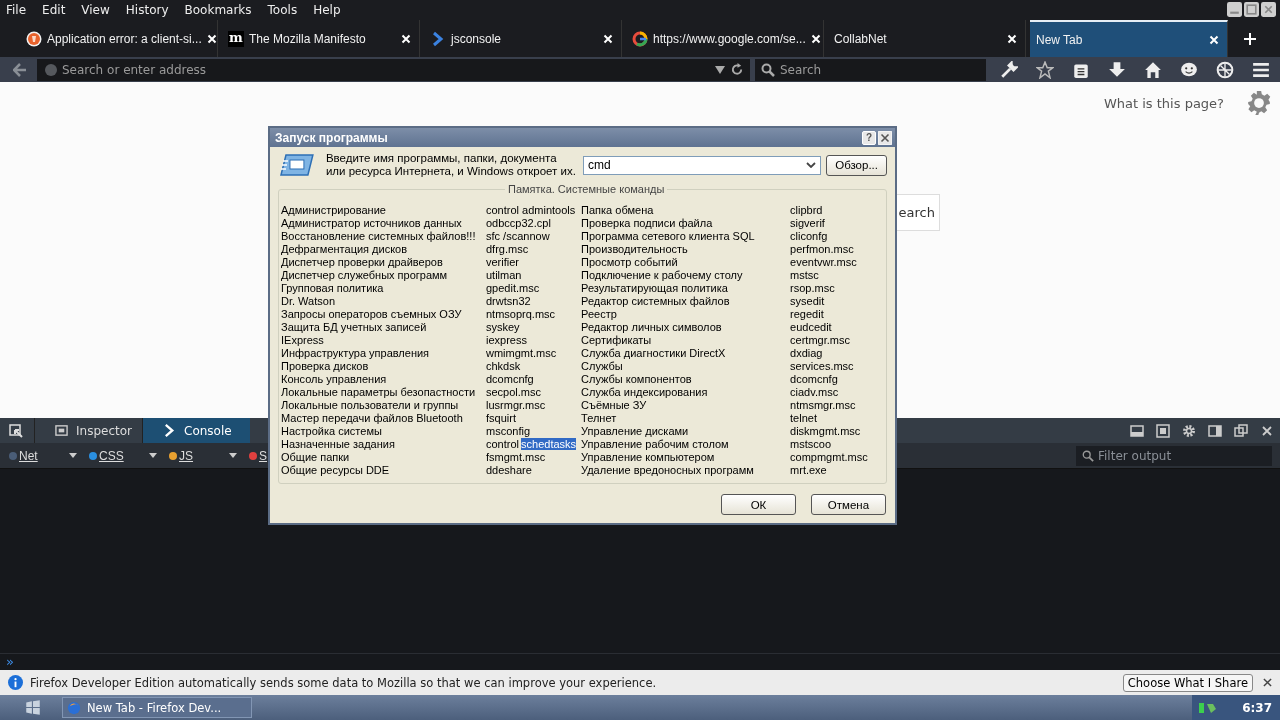  Describe the element at coordinates (124, 455) in the screenshot. I see `filter-button: CSS` at that location.